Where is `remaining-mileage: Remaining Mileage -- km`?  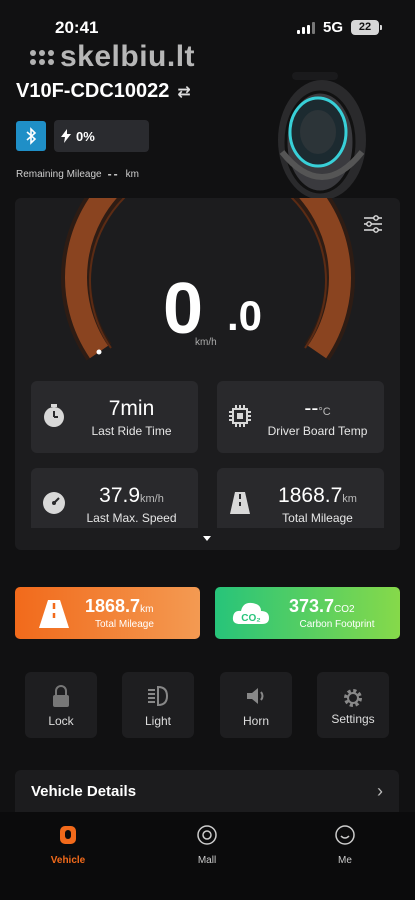 remaining-mileage: Remaining Mileage -- km is located at coordinates (77, 174).